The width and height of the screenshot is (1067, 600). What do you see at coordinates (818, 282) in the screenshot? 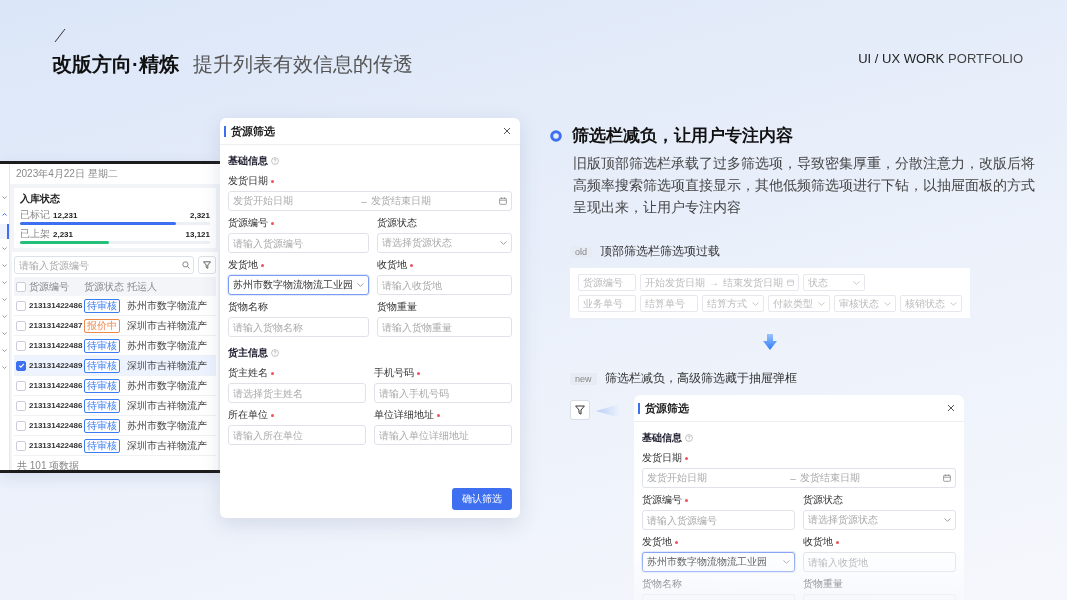
I see `select-placeholder: 状态` at bounding box center [818, 282].